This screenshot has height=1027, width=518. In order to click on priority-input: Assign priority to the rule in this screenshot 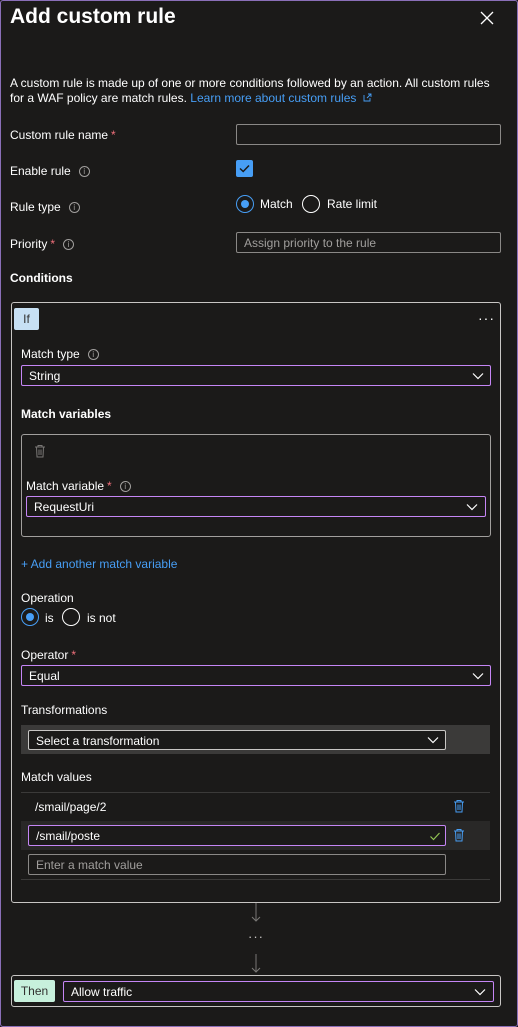, I will do `click(368, 242)`.